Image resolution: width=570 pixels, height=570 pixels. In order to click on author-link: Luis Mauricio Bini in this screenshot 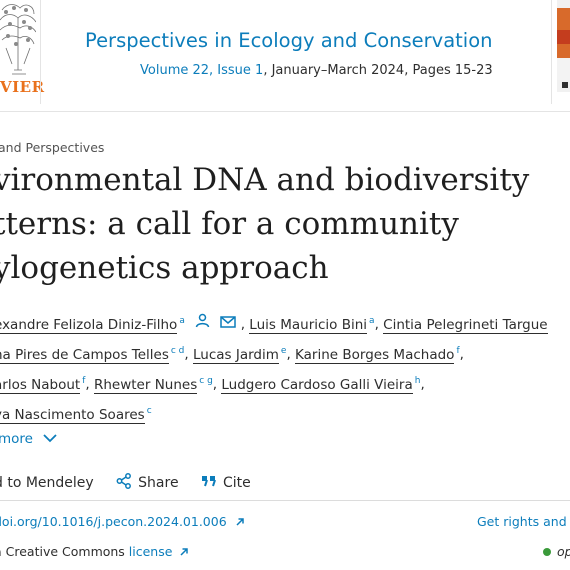, I will do `click(308, 325)`.